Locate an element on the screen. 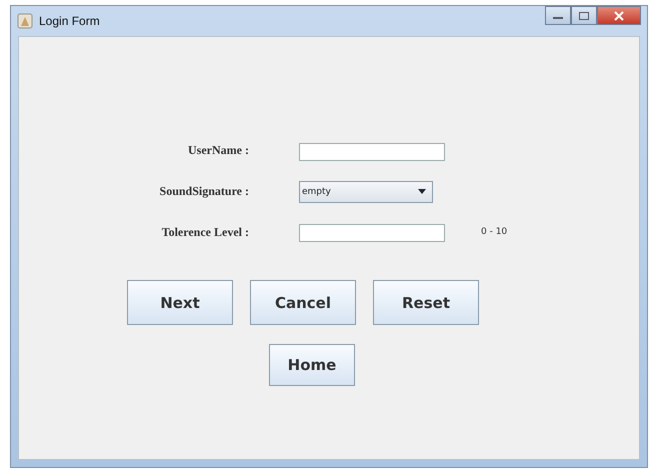 The image size is (659, 470). form-button: Home is located at coordinates (312, 365).